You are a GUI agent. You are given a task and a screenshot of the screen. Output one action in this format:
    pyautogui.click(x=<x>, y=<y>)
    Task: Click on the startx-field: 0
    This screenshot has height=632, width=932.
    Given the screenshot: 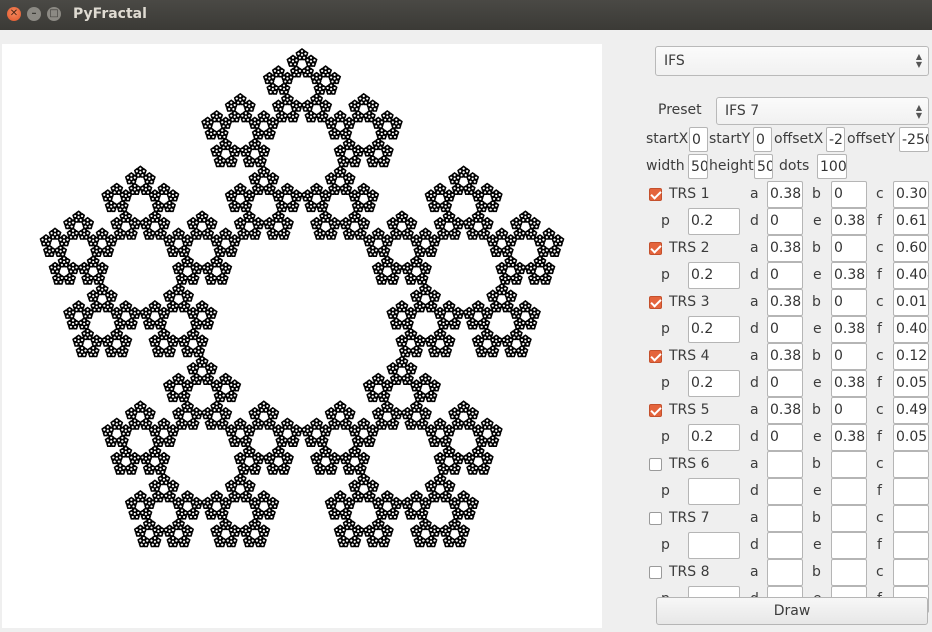 What is the action you would take?
    pyautogui.click(x=698, y=139)
    